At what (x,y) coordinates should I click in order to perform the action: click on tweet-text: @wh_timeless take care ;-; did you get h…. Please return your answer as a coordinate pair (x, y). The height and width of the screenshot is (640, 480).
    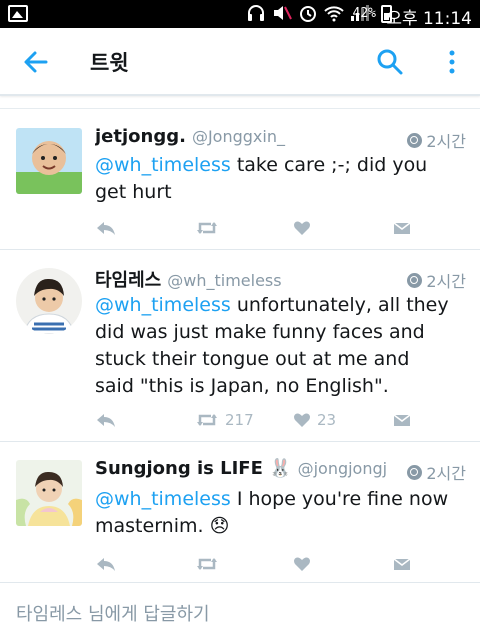
    Looking at the image, I should click on (273, 179).